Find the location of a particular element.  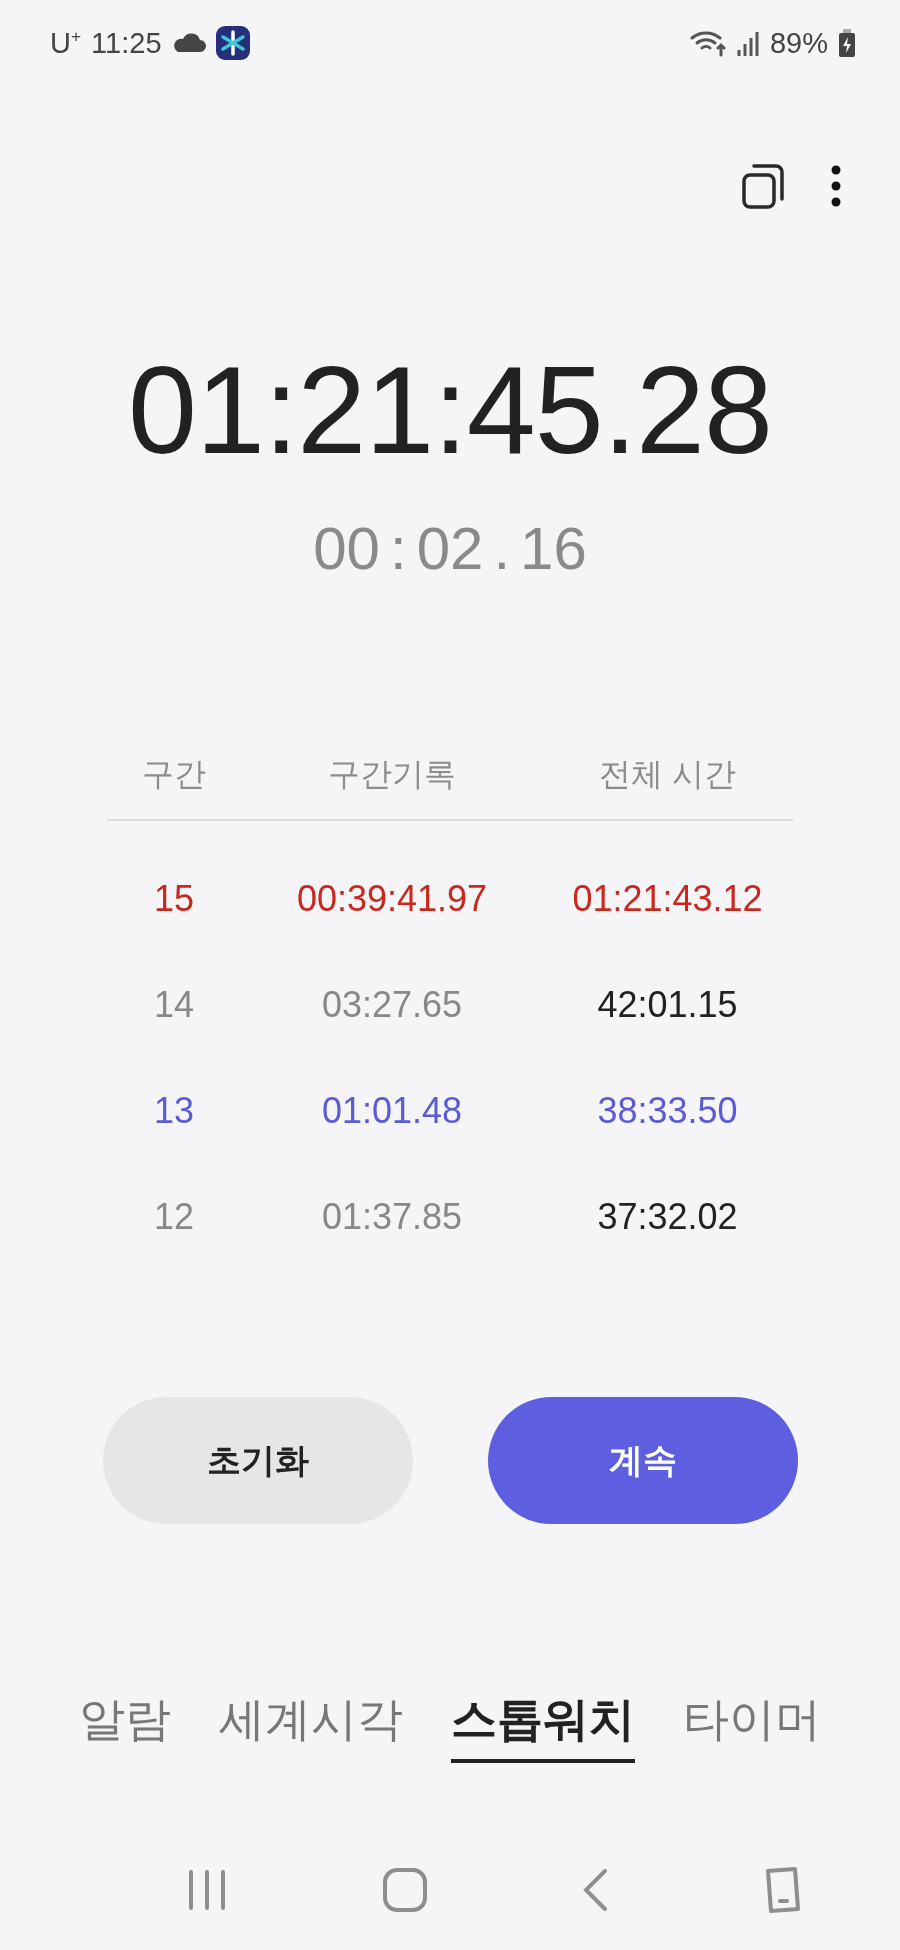

recent-apps-icon is located at coordinates (207, 1890).